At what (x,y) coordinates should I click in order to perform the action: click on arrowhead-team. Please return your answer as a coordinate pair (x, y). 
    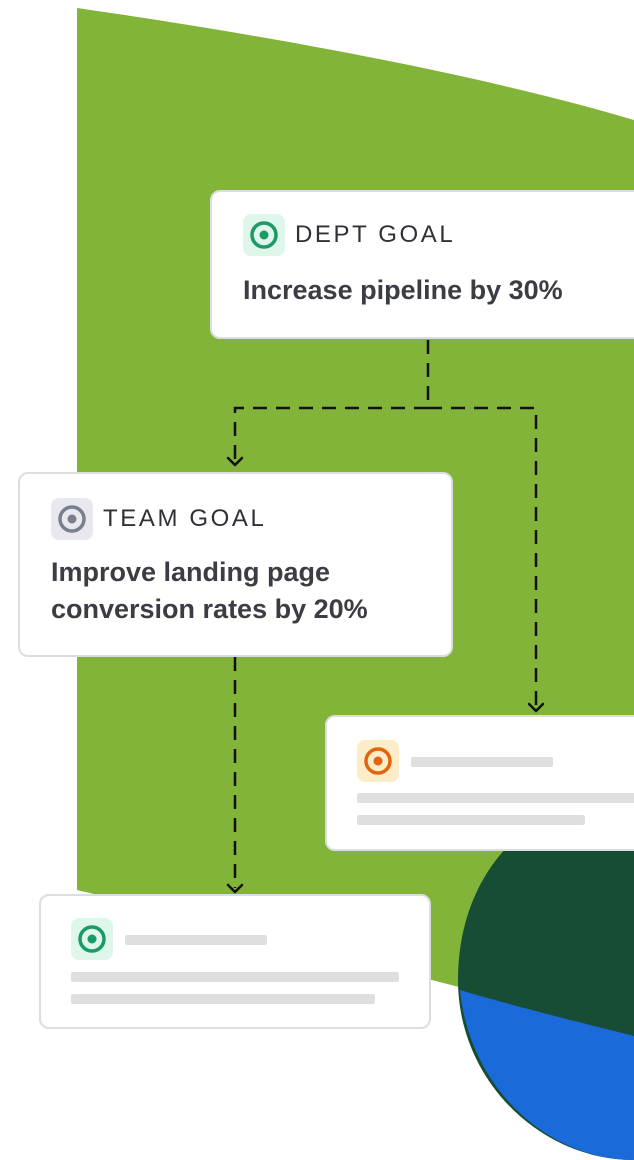
    Looking at the image, I should click on (235, 461).